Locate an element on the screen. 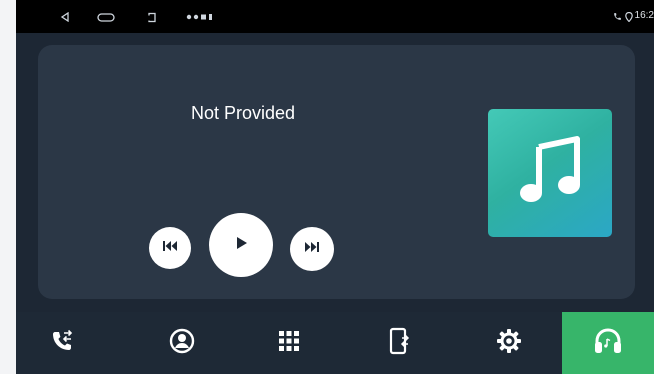  nav-music is located at coordinates (608, 343).